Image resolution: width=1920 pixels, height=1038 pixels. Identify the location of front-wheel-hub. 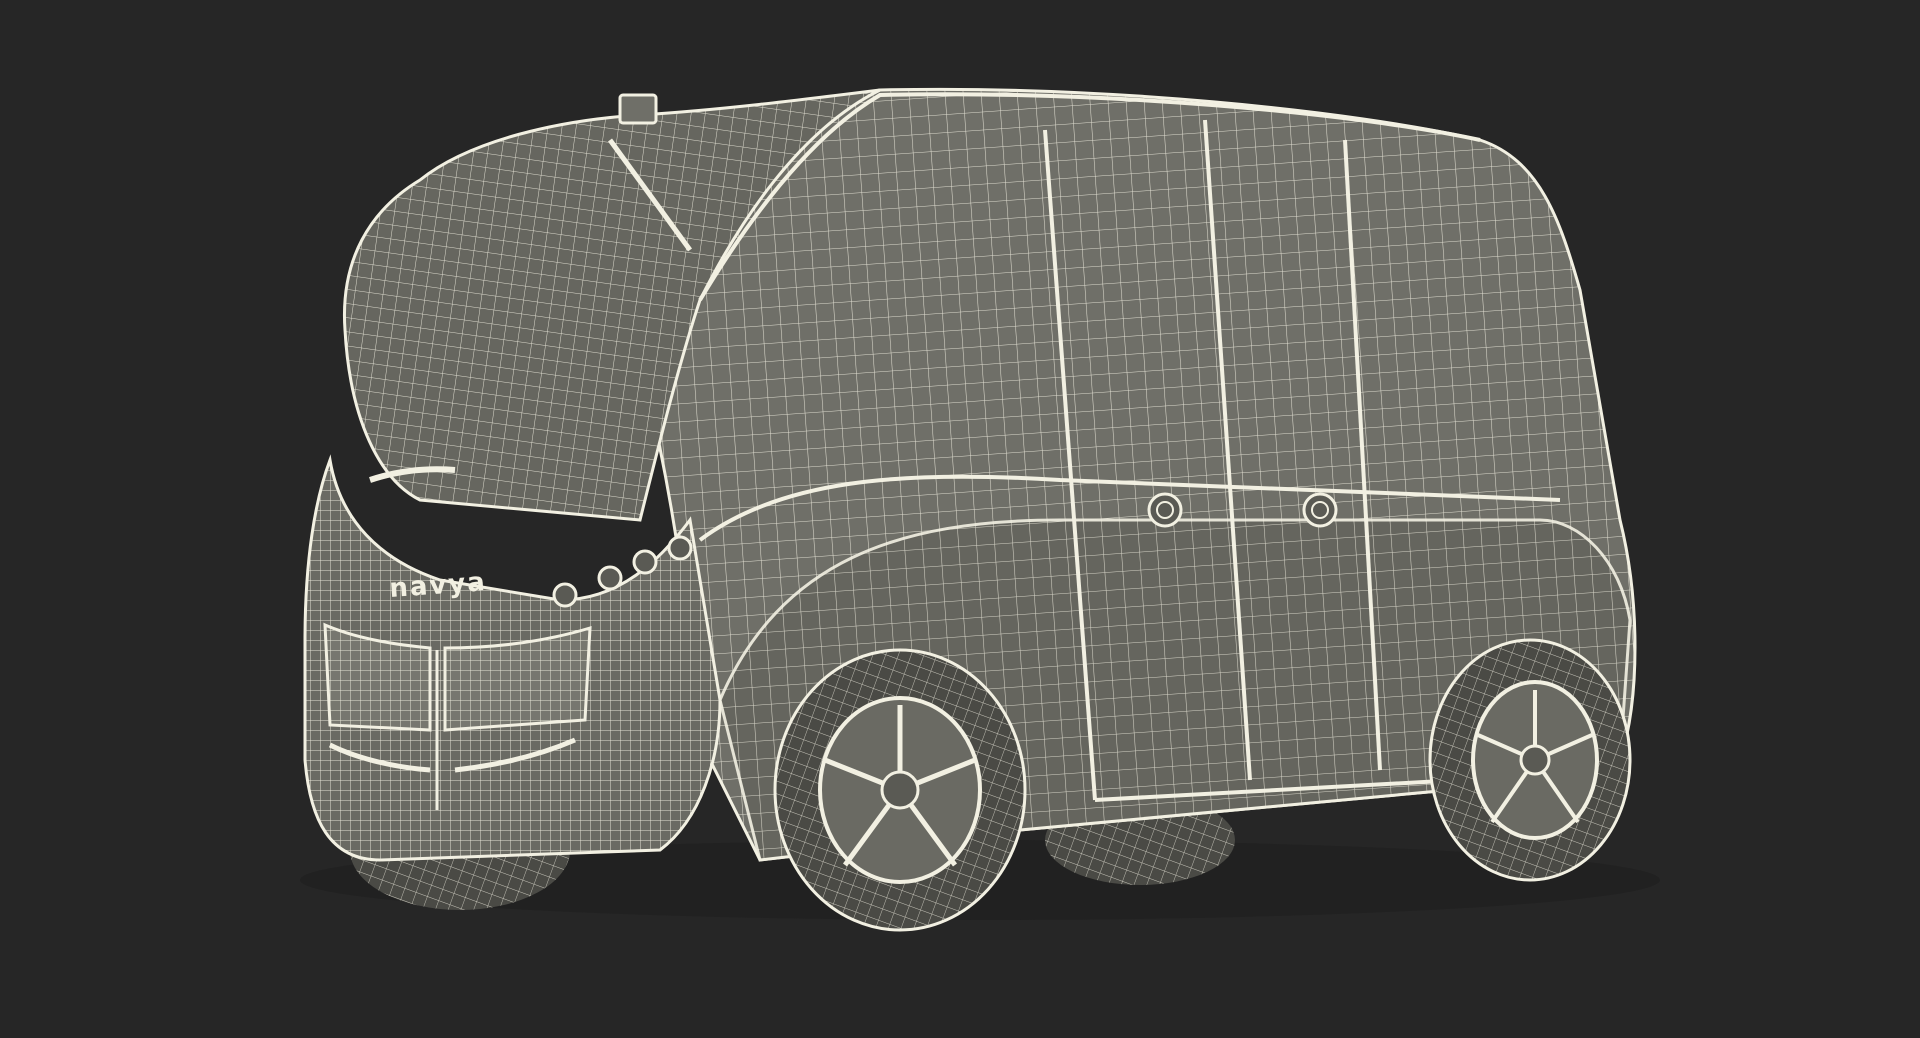
(900, 790).